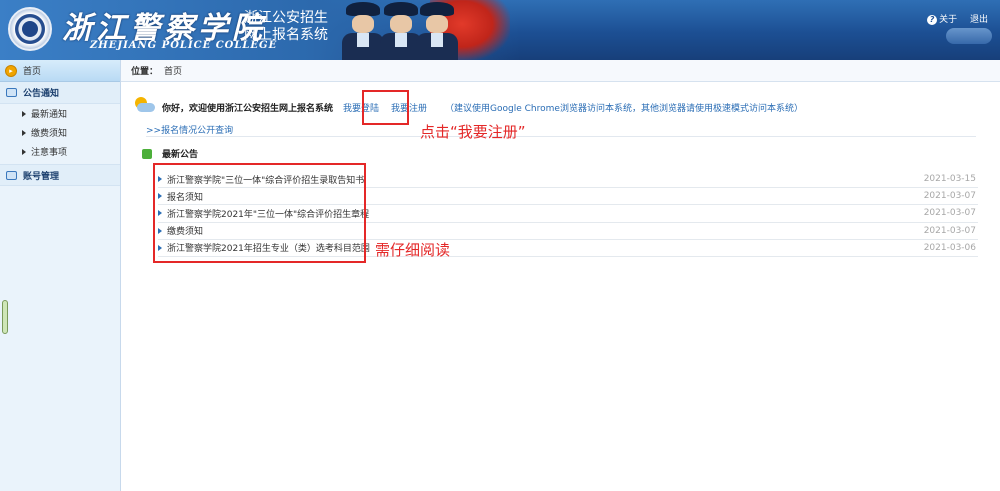 This screenshot has height=491, width=1000. What do you see at coordinates (173, 72) in the screenshot?
I see `breadcrumb-current: 首页` at bounding box center [173, 72].